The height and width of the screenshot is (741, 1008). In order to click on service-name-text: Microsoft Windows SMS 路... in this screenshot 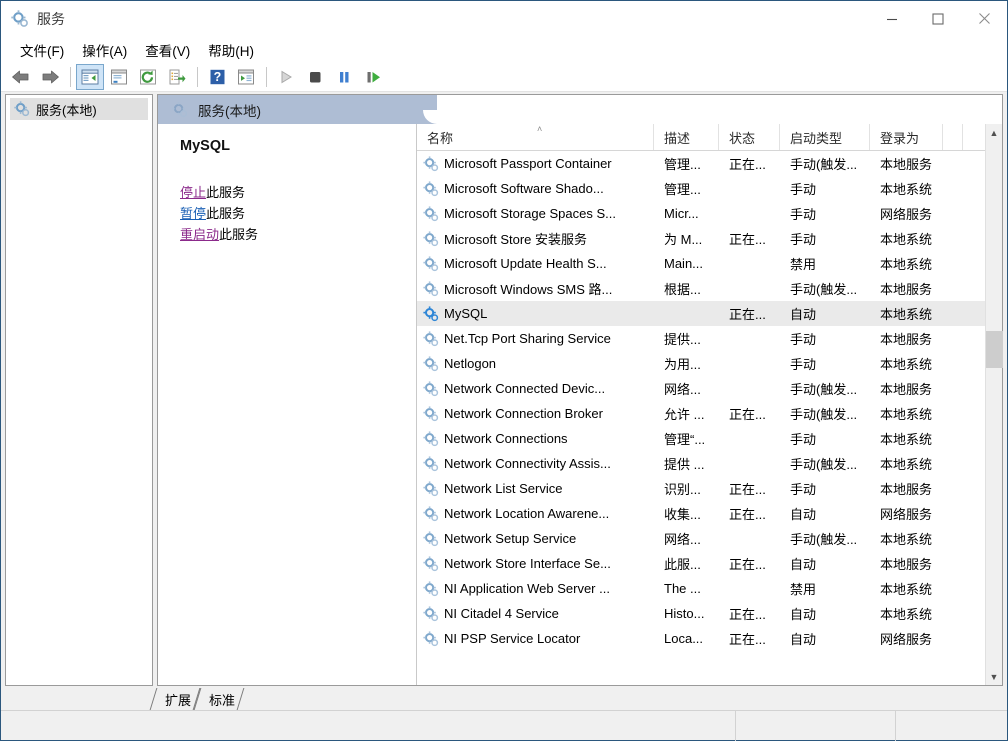, I will do `click(528, 289)`.